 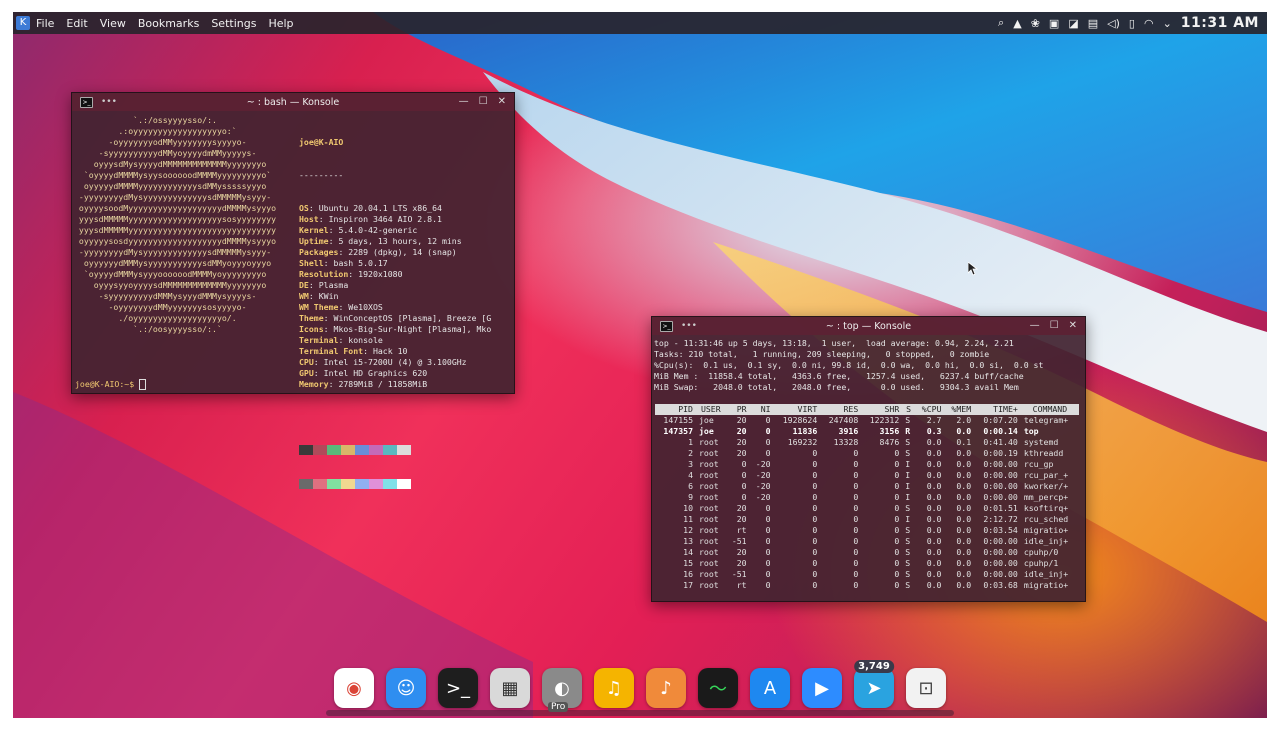 I want to click on color-swatches-bottom, so click(x=395, y=485).